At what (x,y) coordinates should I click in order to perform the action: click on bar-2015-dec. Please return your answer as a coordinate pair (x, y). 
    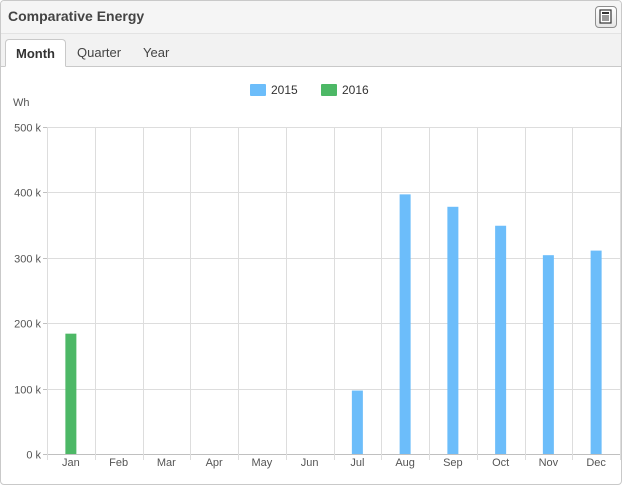
    Looking at the image, I should click on (596, 352).